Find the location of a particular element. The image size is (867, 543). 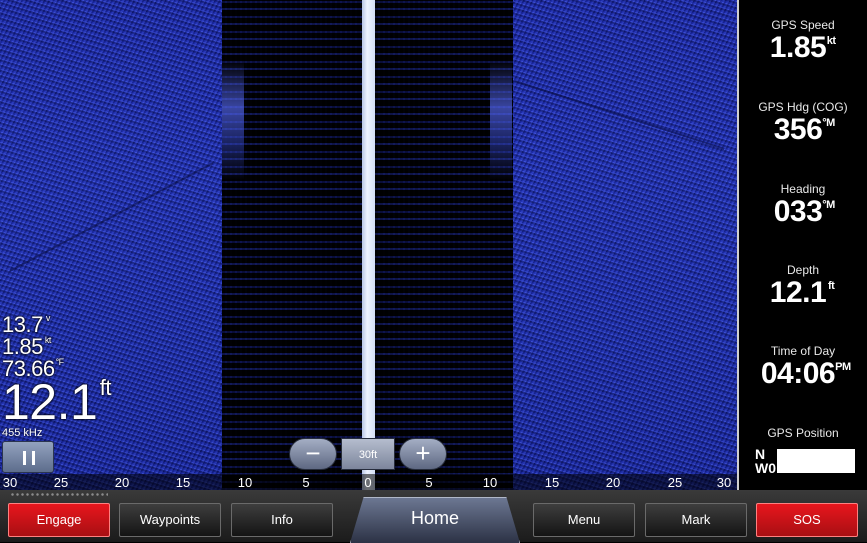

menu-button: Menu is located at coordinates (584, 520).